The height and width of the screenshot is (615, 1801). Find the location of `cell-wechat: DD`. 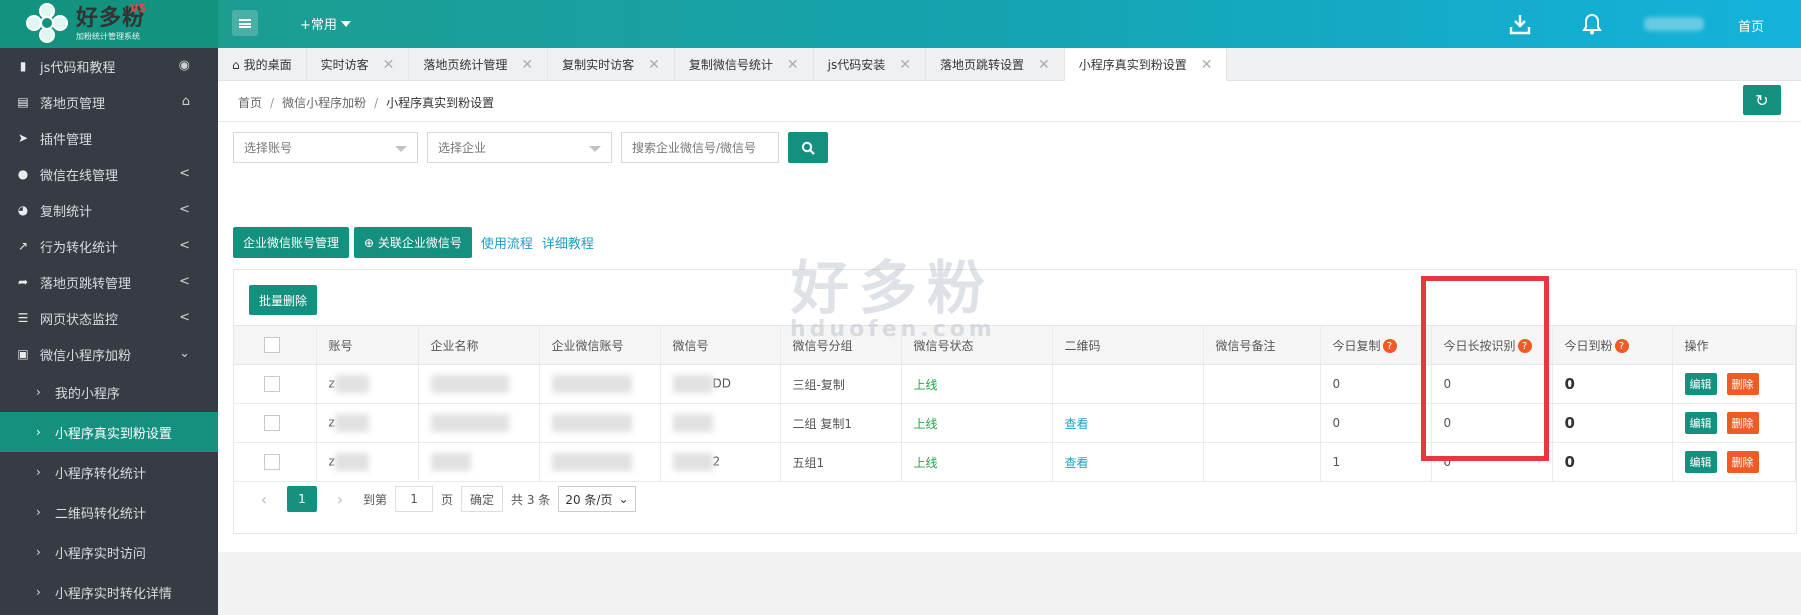

cell-wechat: DD is located at coordinates (720, 384).